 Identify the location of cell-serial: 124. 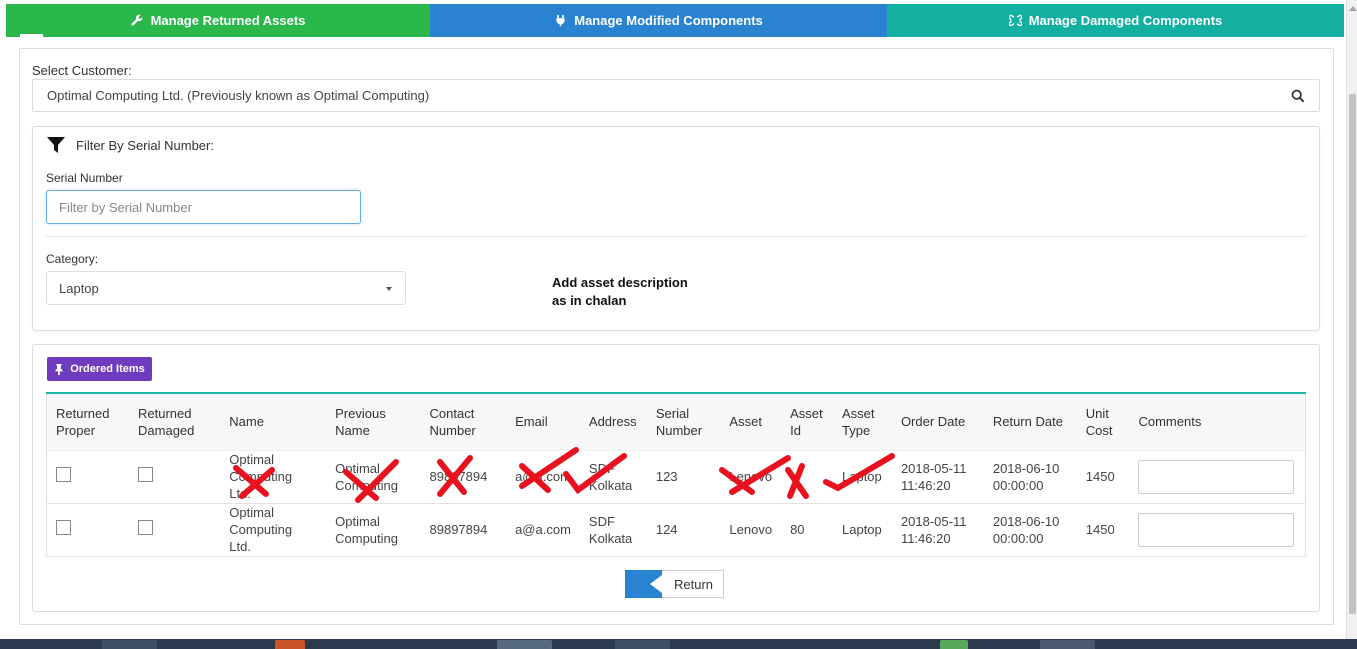
(683, 529).